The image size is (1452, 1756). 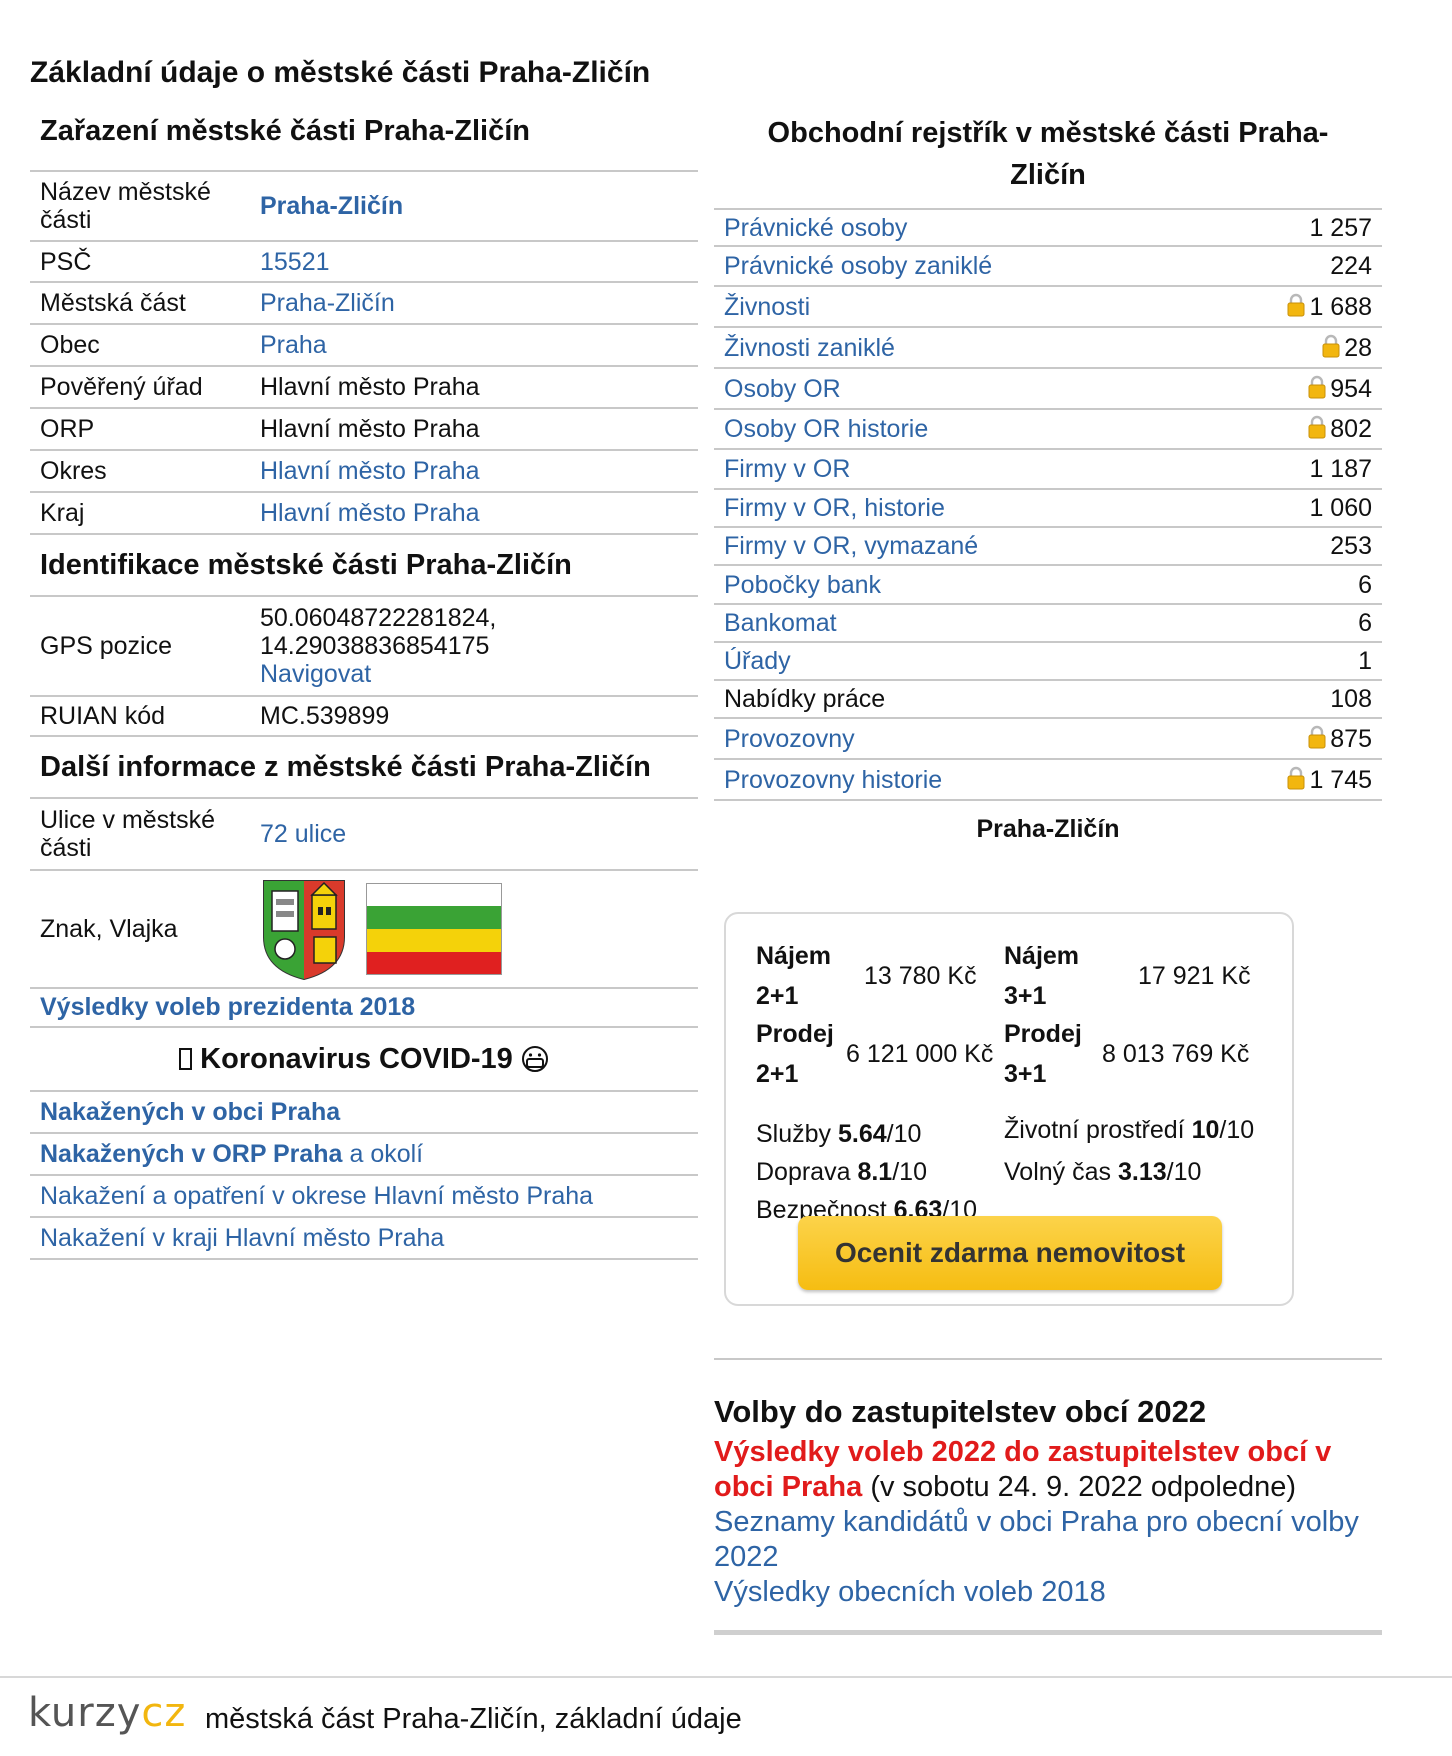 I want to click on or-row-value: 1 257, so click(x=1292, y=227).